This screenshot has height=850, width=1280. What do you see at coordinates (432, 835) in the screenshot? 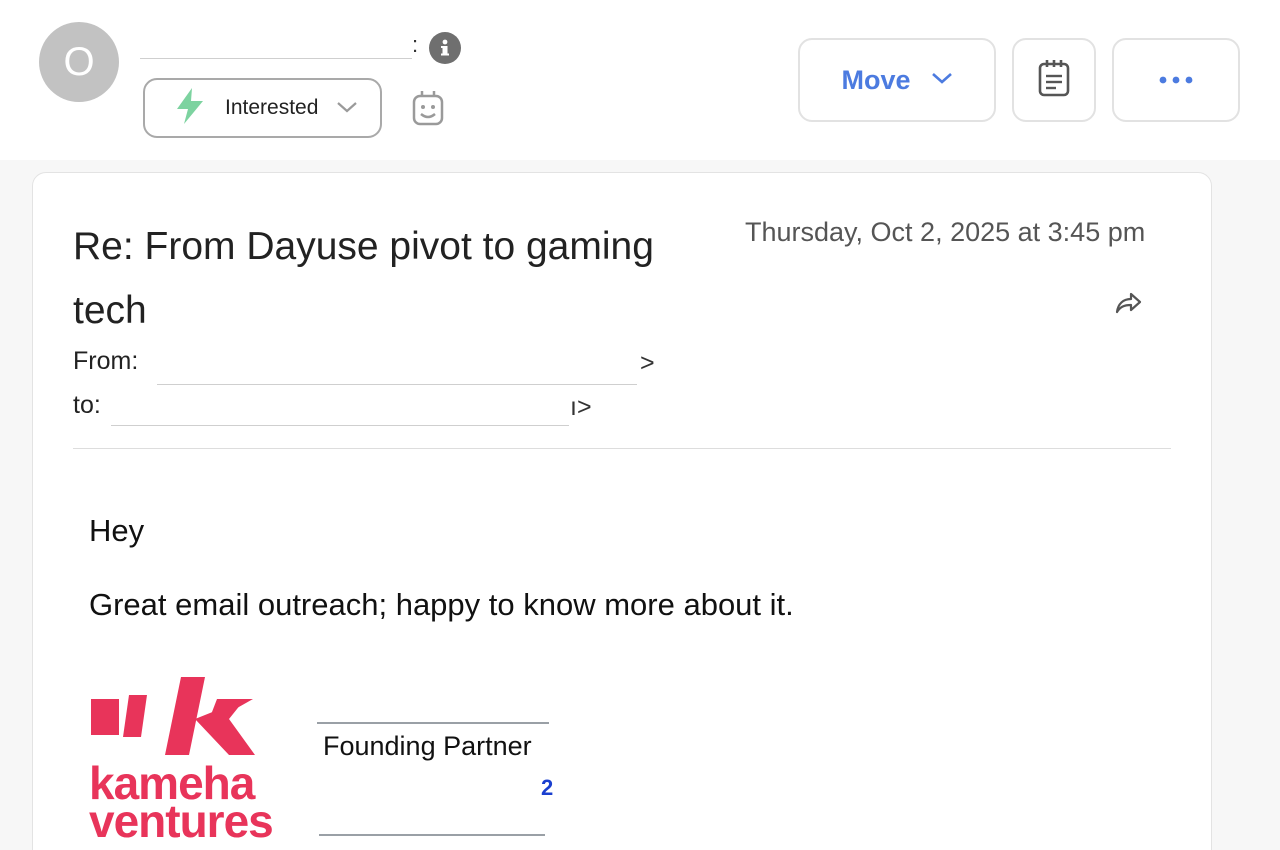
I see `signature-contact-redacted` at bounding box center [432, 835].